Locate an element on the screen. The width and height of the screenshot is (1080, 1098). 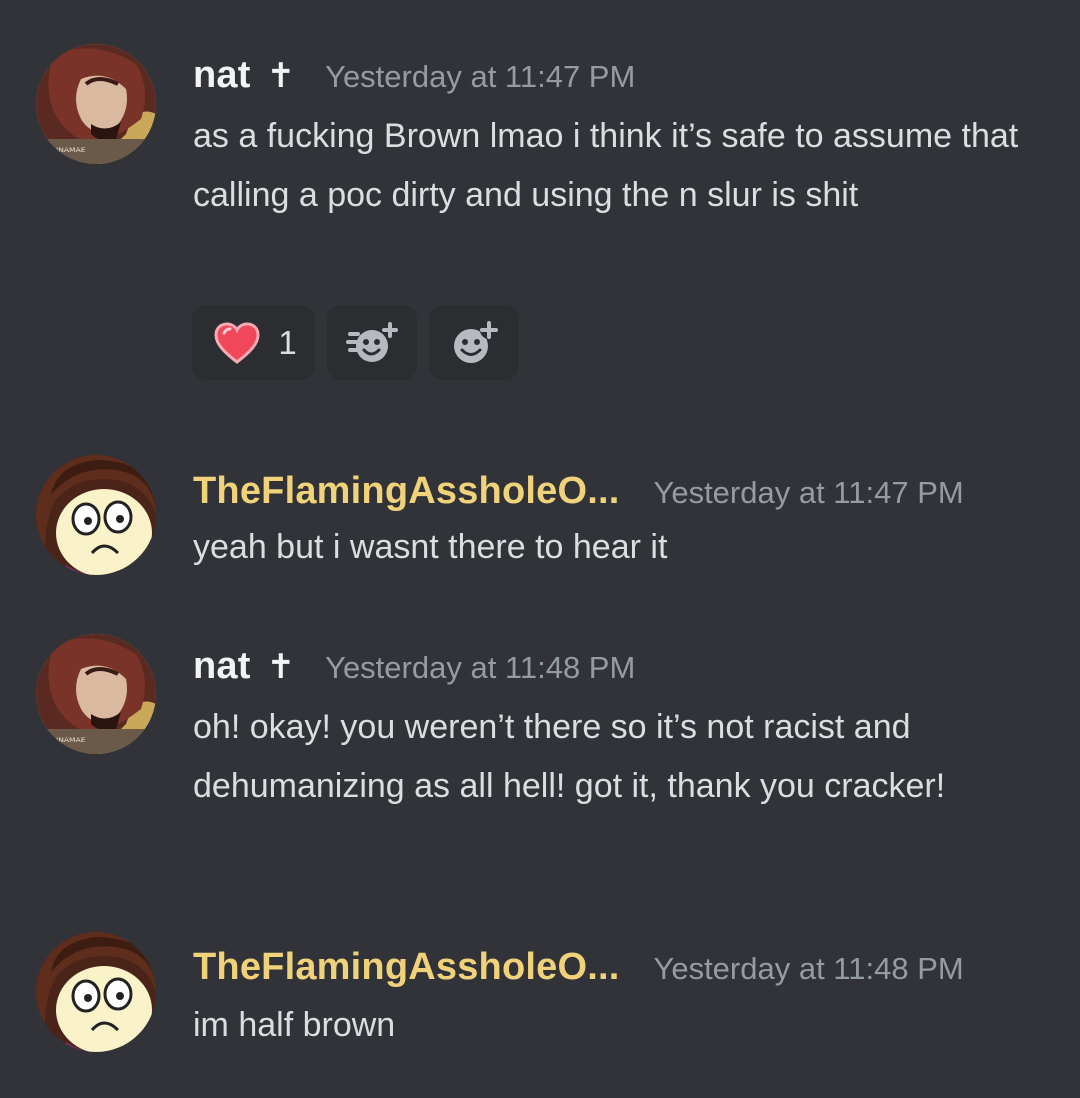
reaction-count: 1 is located at coordinates (287, 342).